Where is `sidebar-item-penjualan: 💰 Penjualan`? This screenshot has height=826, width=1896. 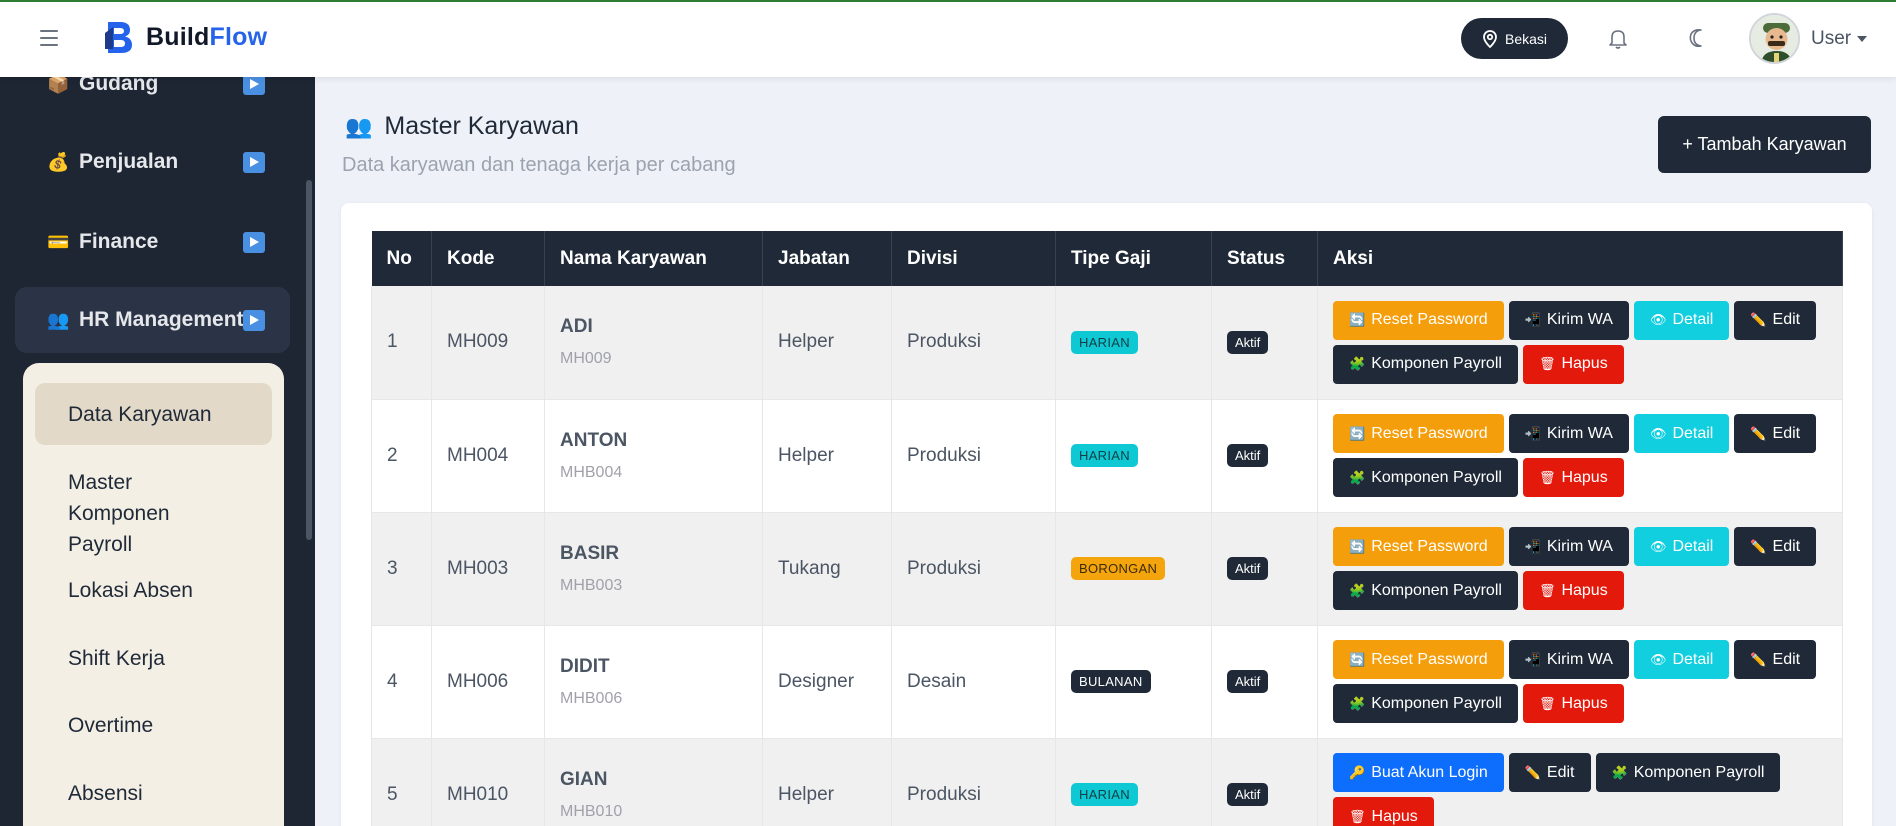
sidebar-item-penjualan: 💰 Penjualan is located at coordinates (152, 162).